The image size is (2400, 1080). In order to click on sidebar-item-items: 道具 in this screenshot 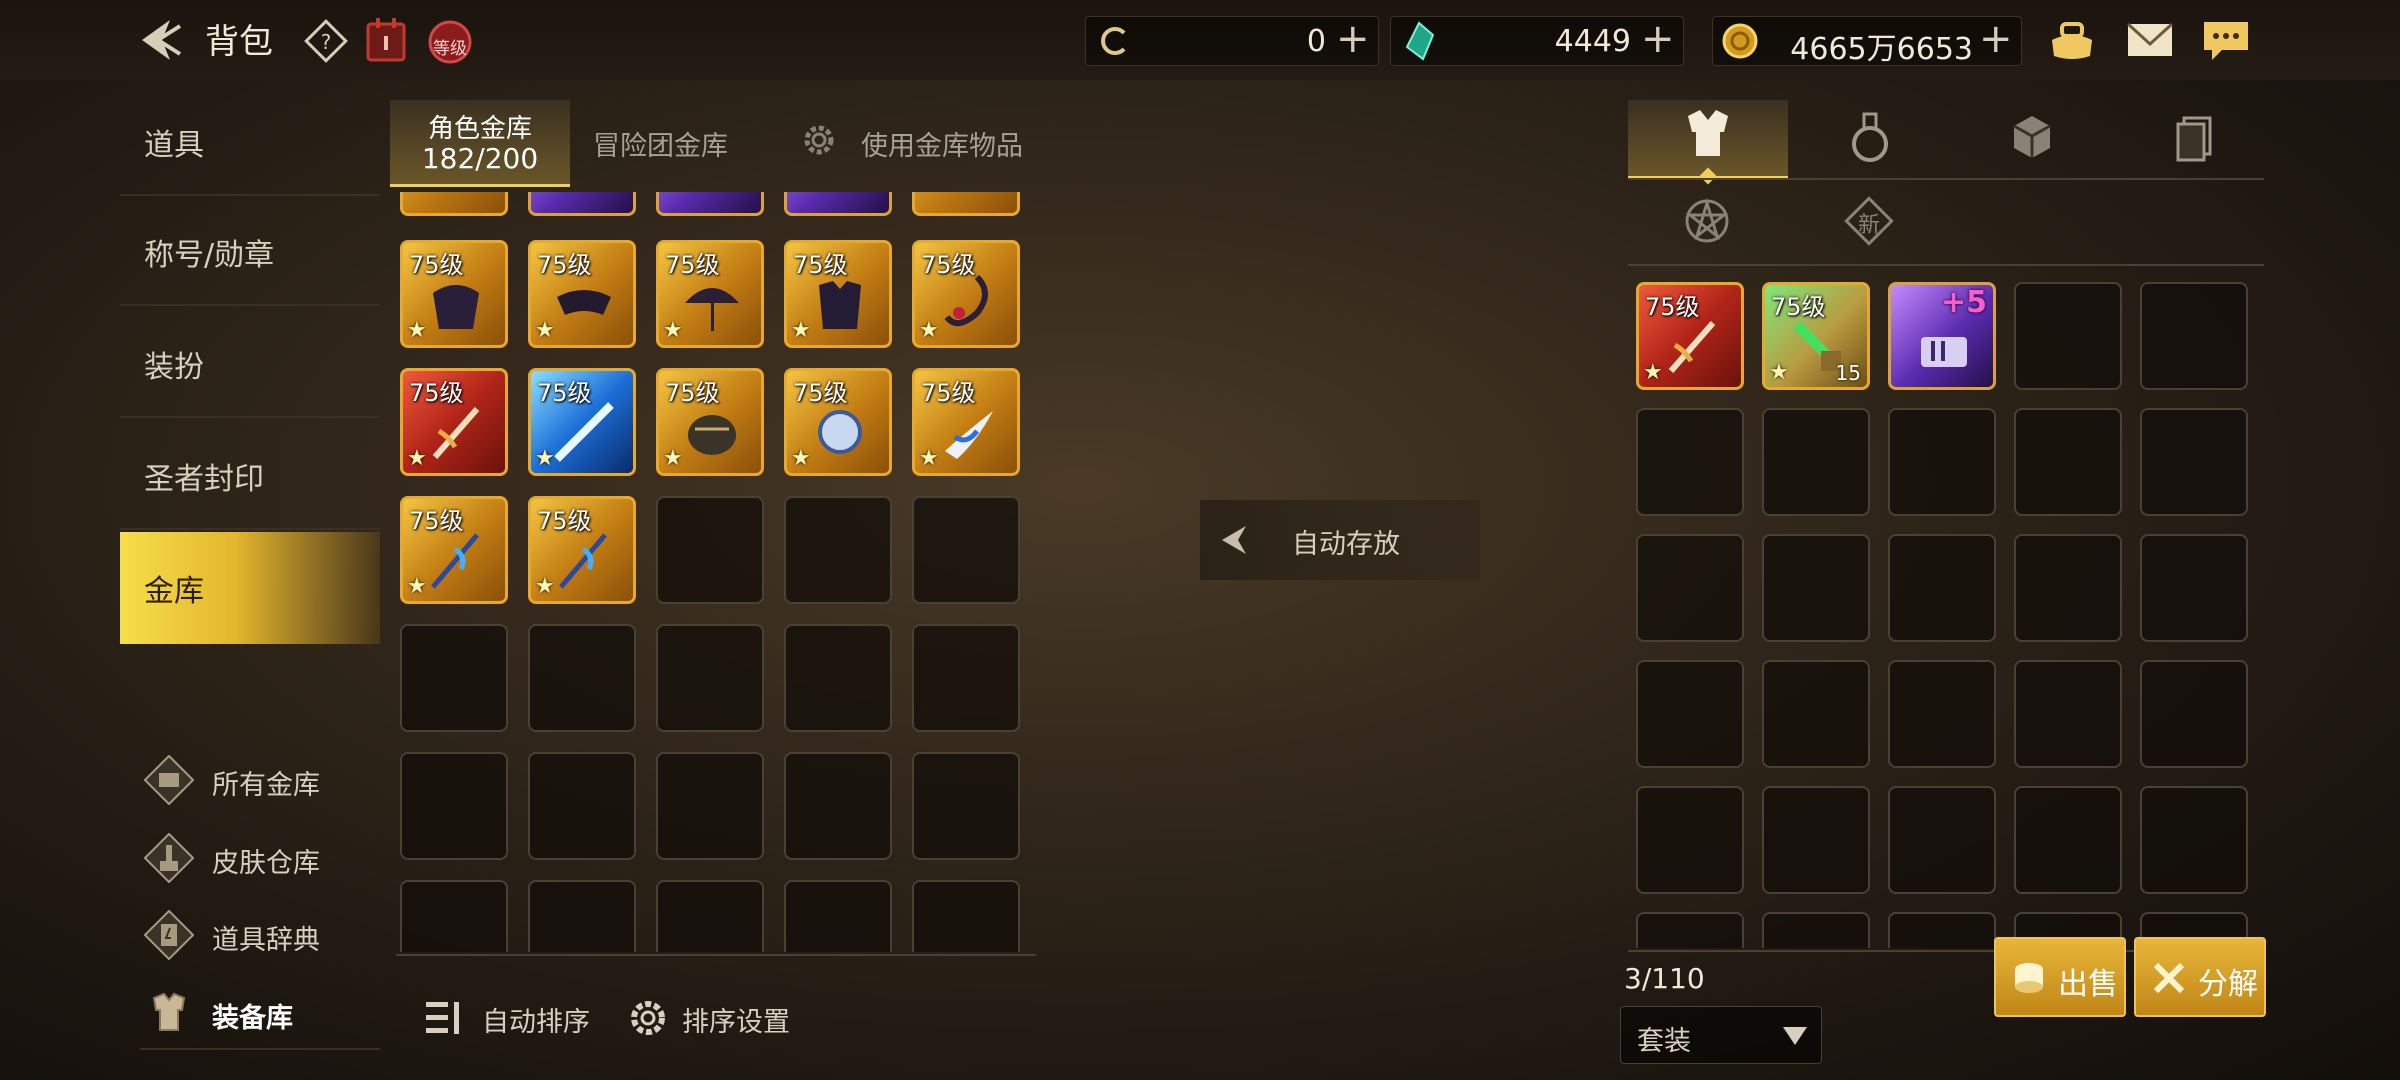, I will do `click(250, 141)`.